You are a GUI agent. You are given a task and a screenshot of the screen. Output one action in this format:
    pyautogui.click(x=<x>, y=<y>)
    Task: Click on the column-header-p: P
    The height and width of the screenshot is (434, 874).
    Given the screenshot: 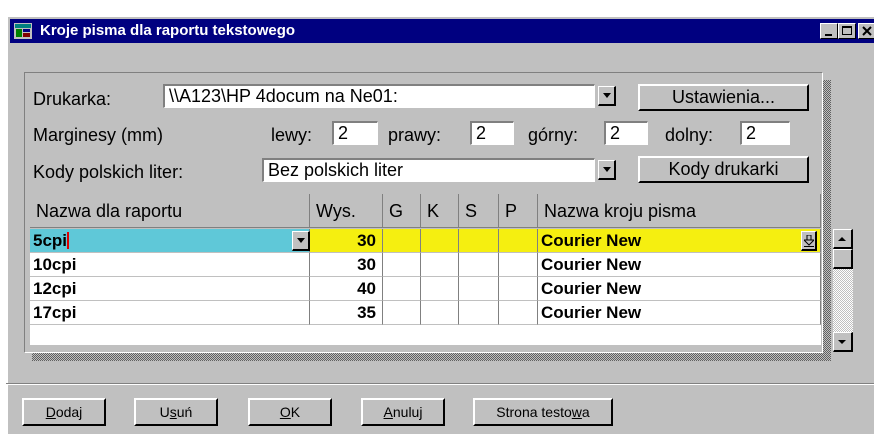 What is the action you would take?
    pyautogui.click(x=518, y=211)
    